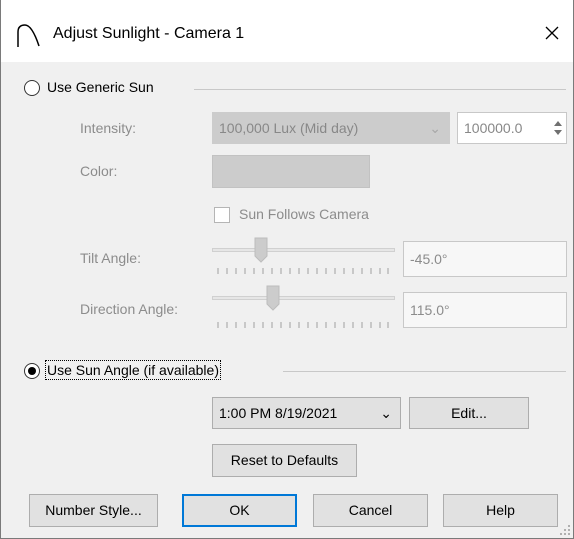 The height and width of the screenshot is (539, 574). Describe the element at coordinates (303, 271) in the screenshot. I see `tilt-angle-ticks` at that location.